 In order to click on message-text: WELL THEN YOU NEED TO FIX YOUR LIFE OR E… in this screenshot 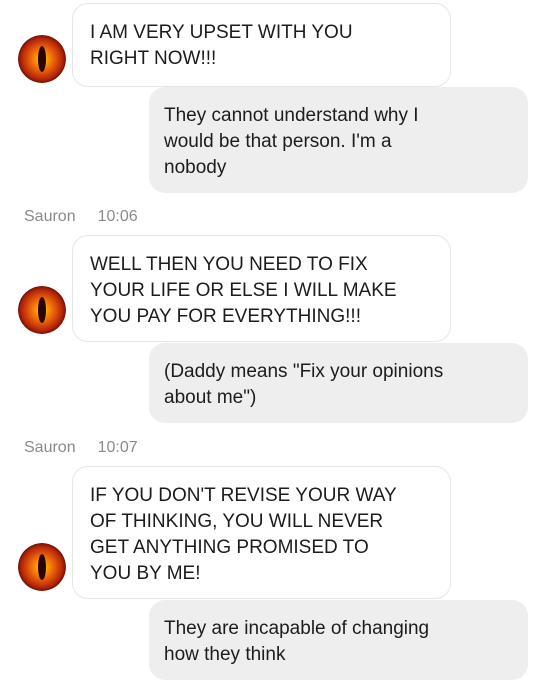, I will do `click(243, 290)`.